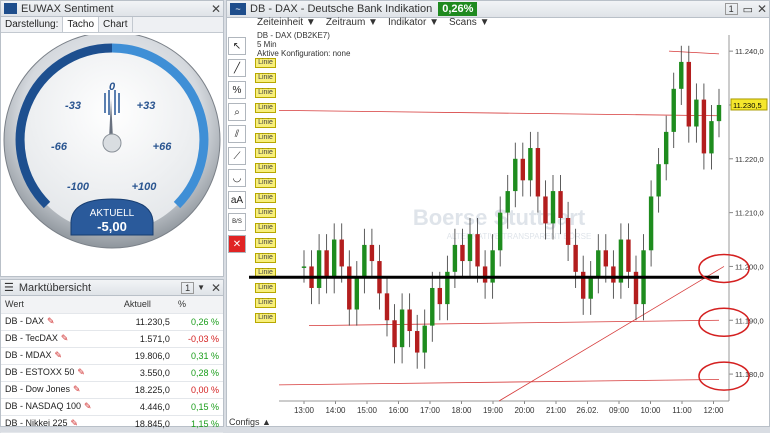  What do you see at coordinates (237, 222) in the screenshot?
I see `buy-sell-icon: B/S` at bounding box center [237, 222].